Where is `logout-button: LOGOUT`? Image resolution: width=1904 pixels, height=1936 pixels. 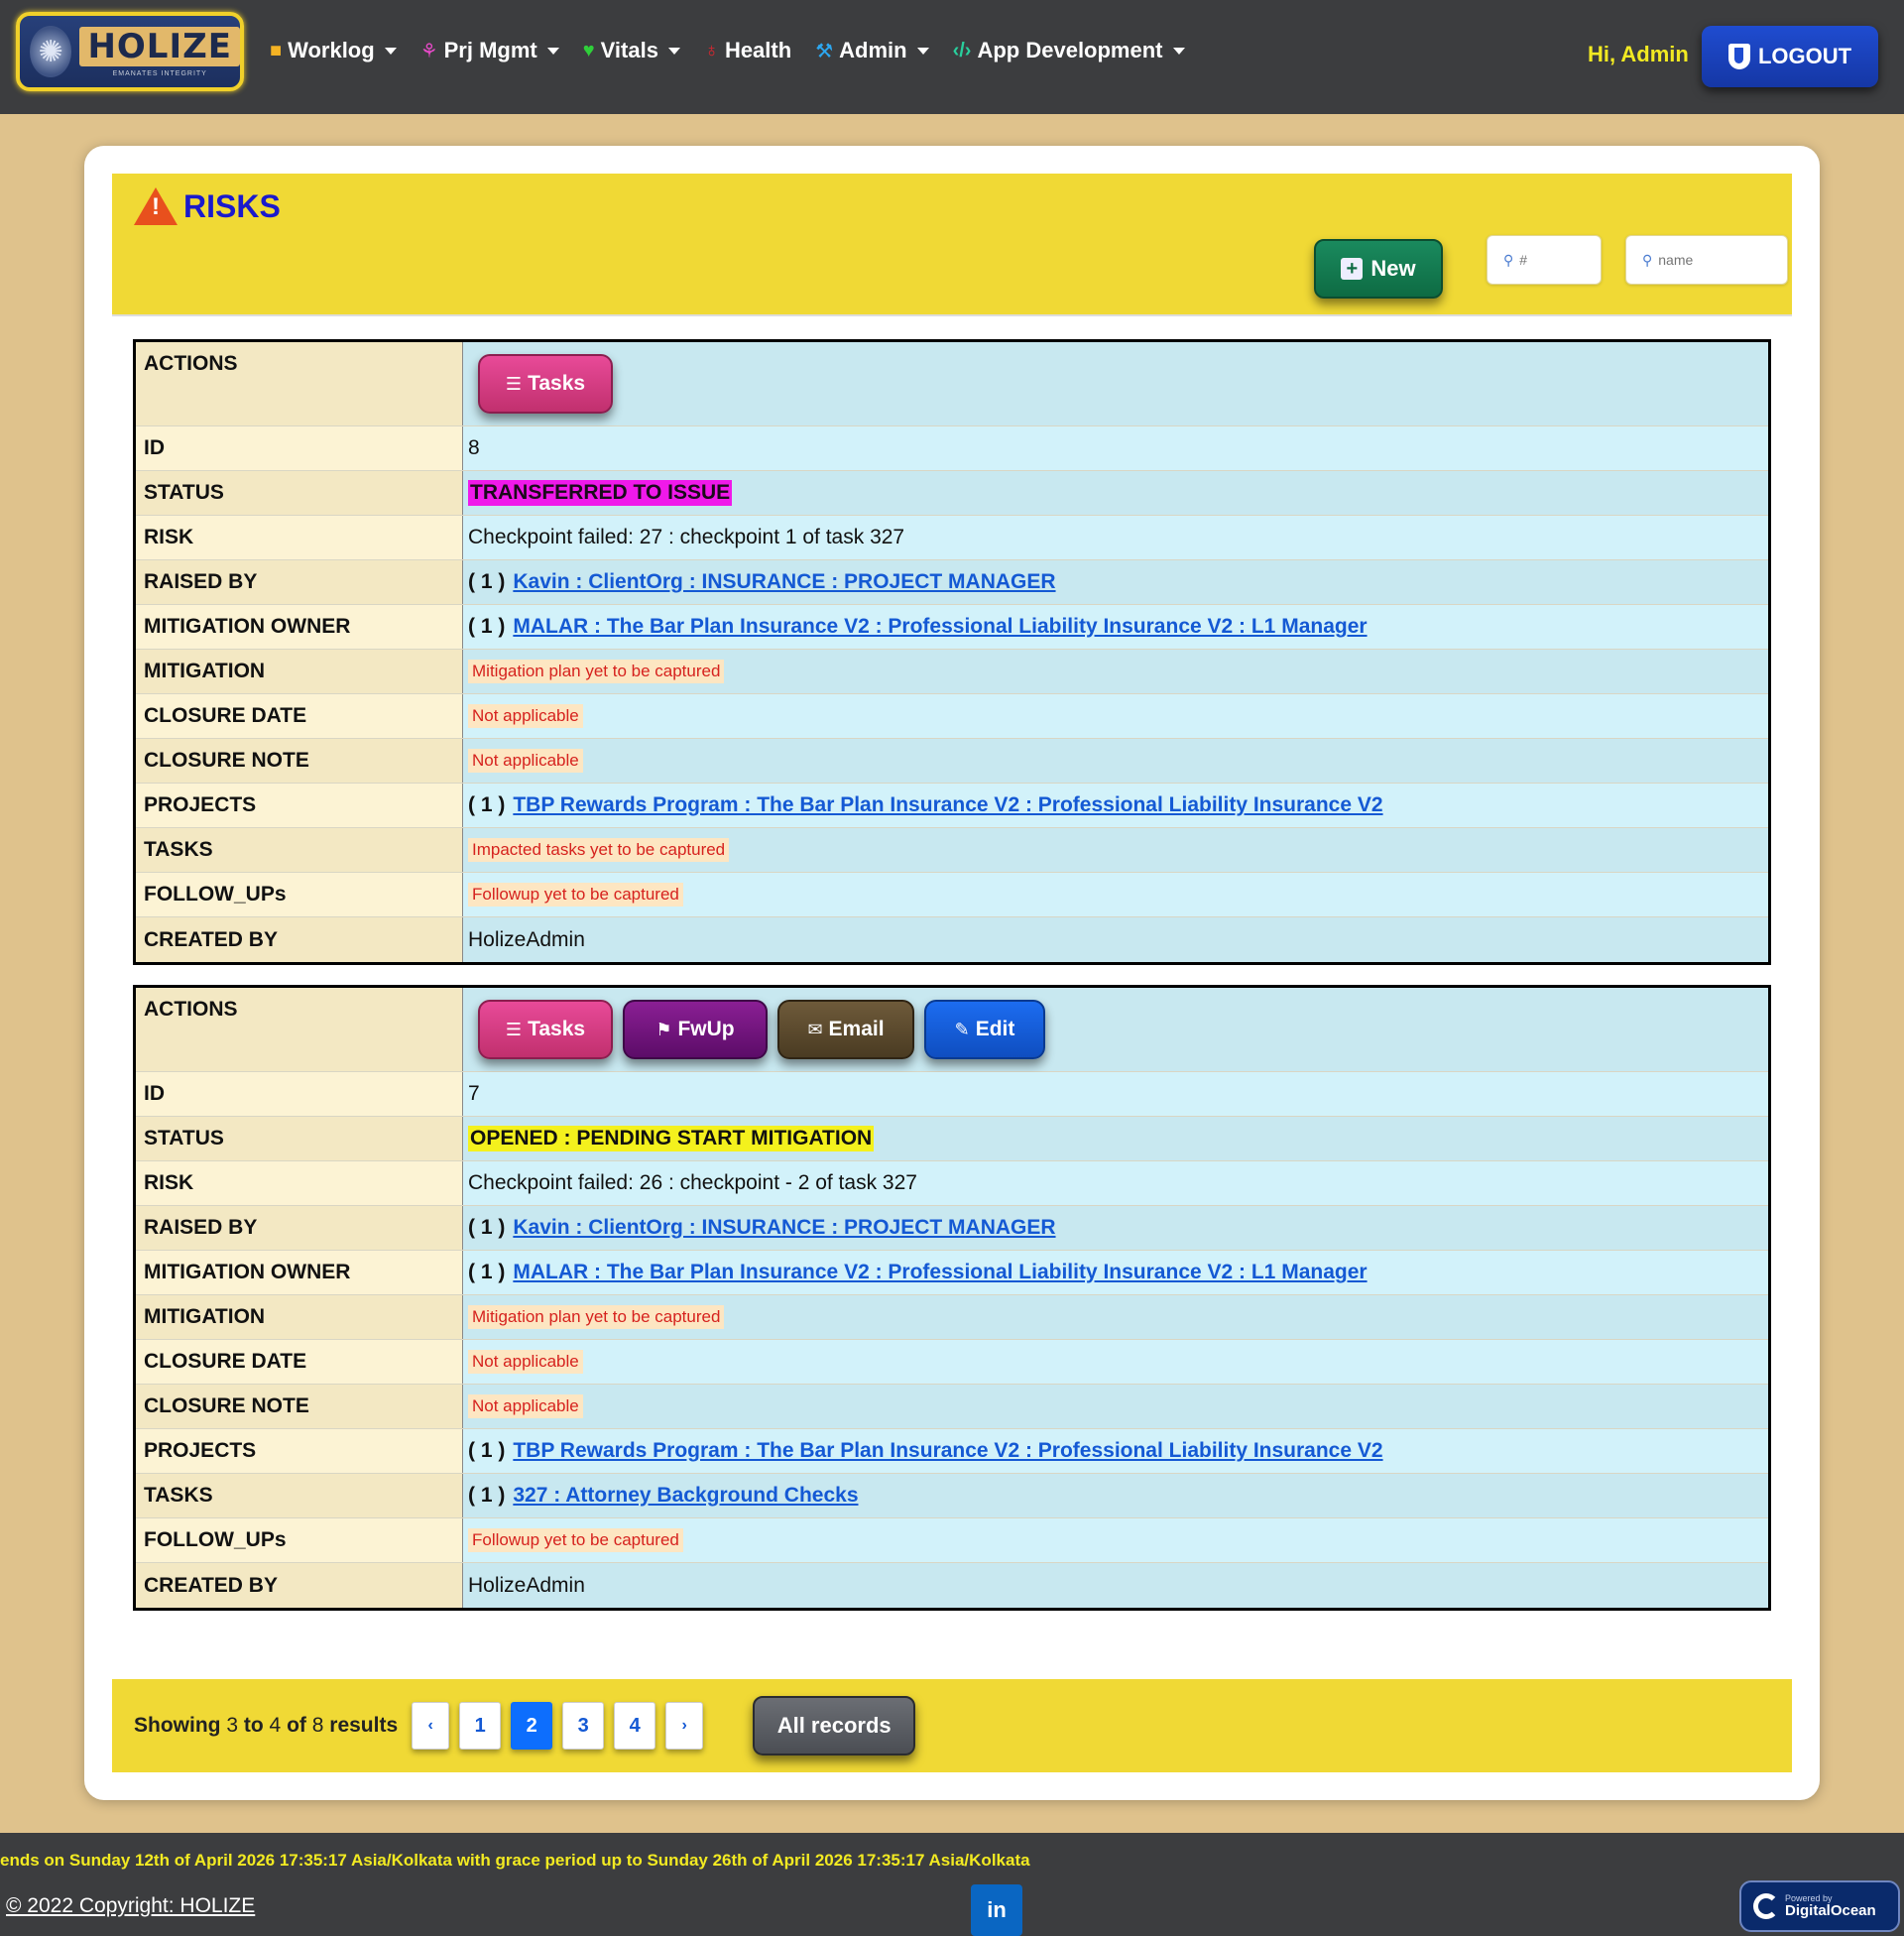 logout-button: LOGOUT is located at coordinates (1790, 56).